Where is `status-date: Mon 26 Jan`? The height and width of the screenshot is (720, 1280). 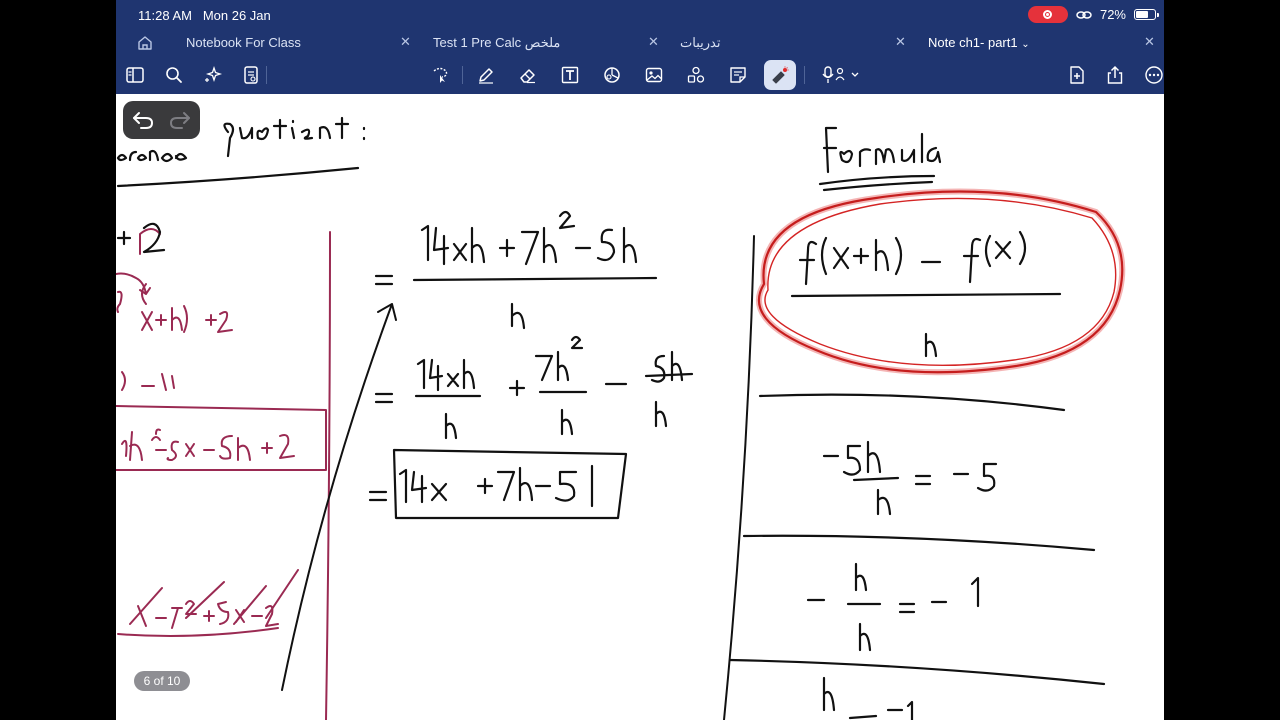
status-date: Mon 26 Jan is located at coordinates (236, 15).